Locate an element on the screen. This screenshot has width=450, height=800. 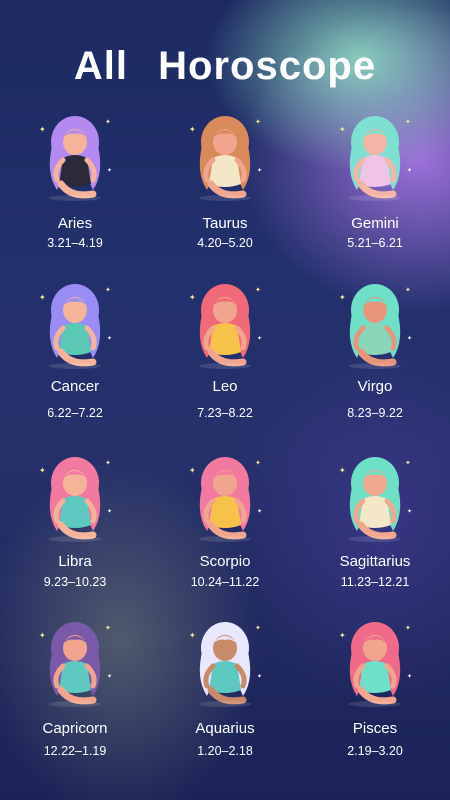
sign-dates: 12.22–1.19 is located at coordinates (75, 751).